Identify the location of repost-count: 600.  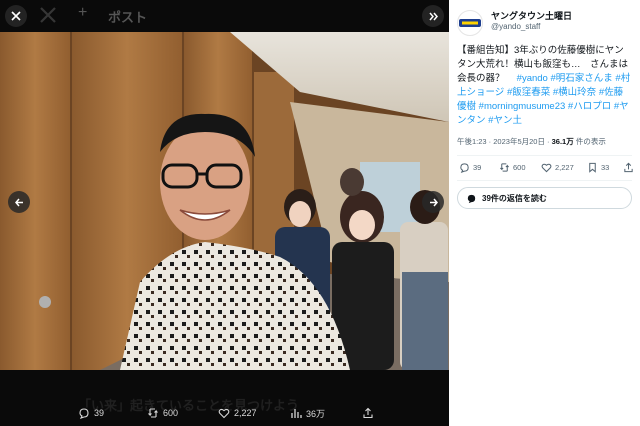
(519, 167).